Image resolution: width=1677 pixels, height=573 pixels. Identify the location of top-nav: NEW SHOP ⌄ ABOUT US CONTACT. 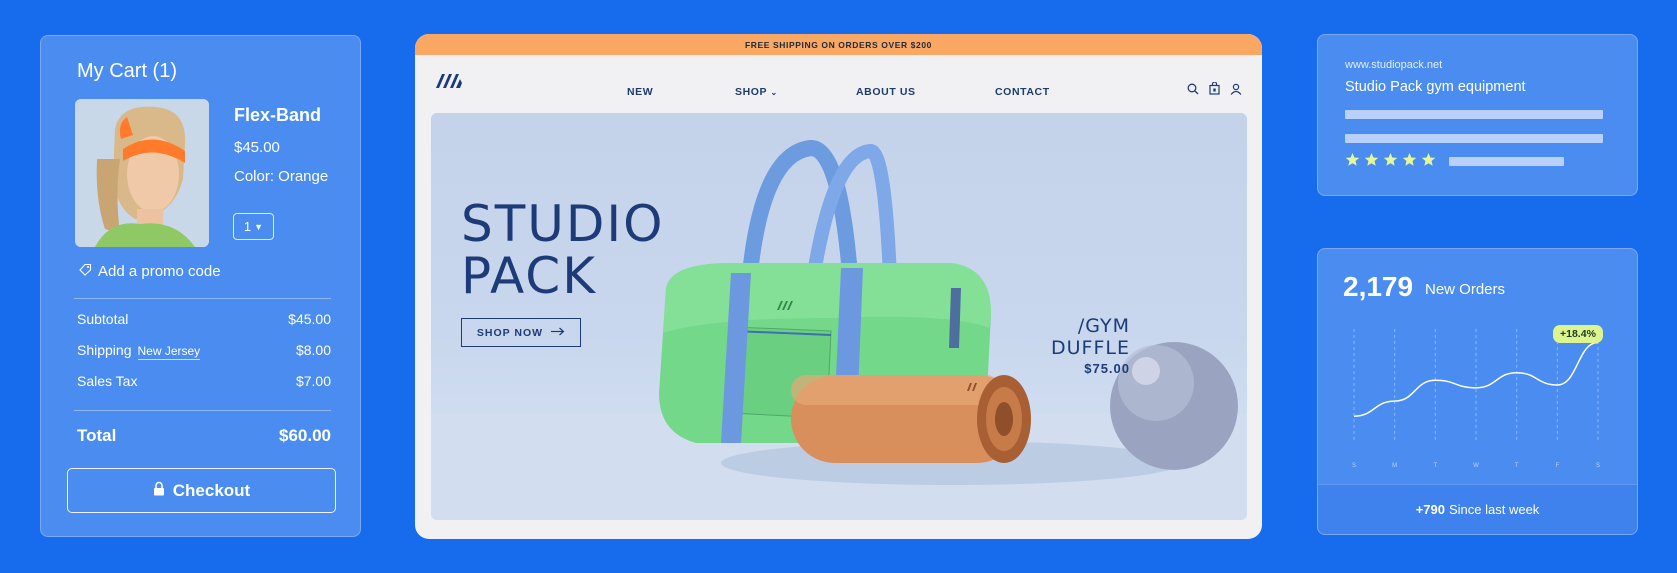
(838, 83).